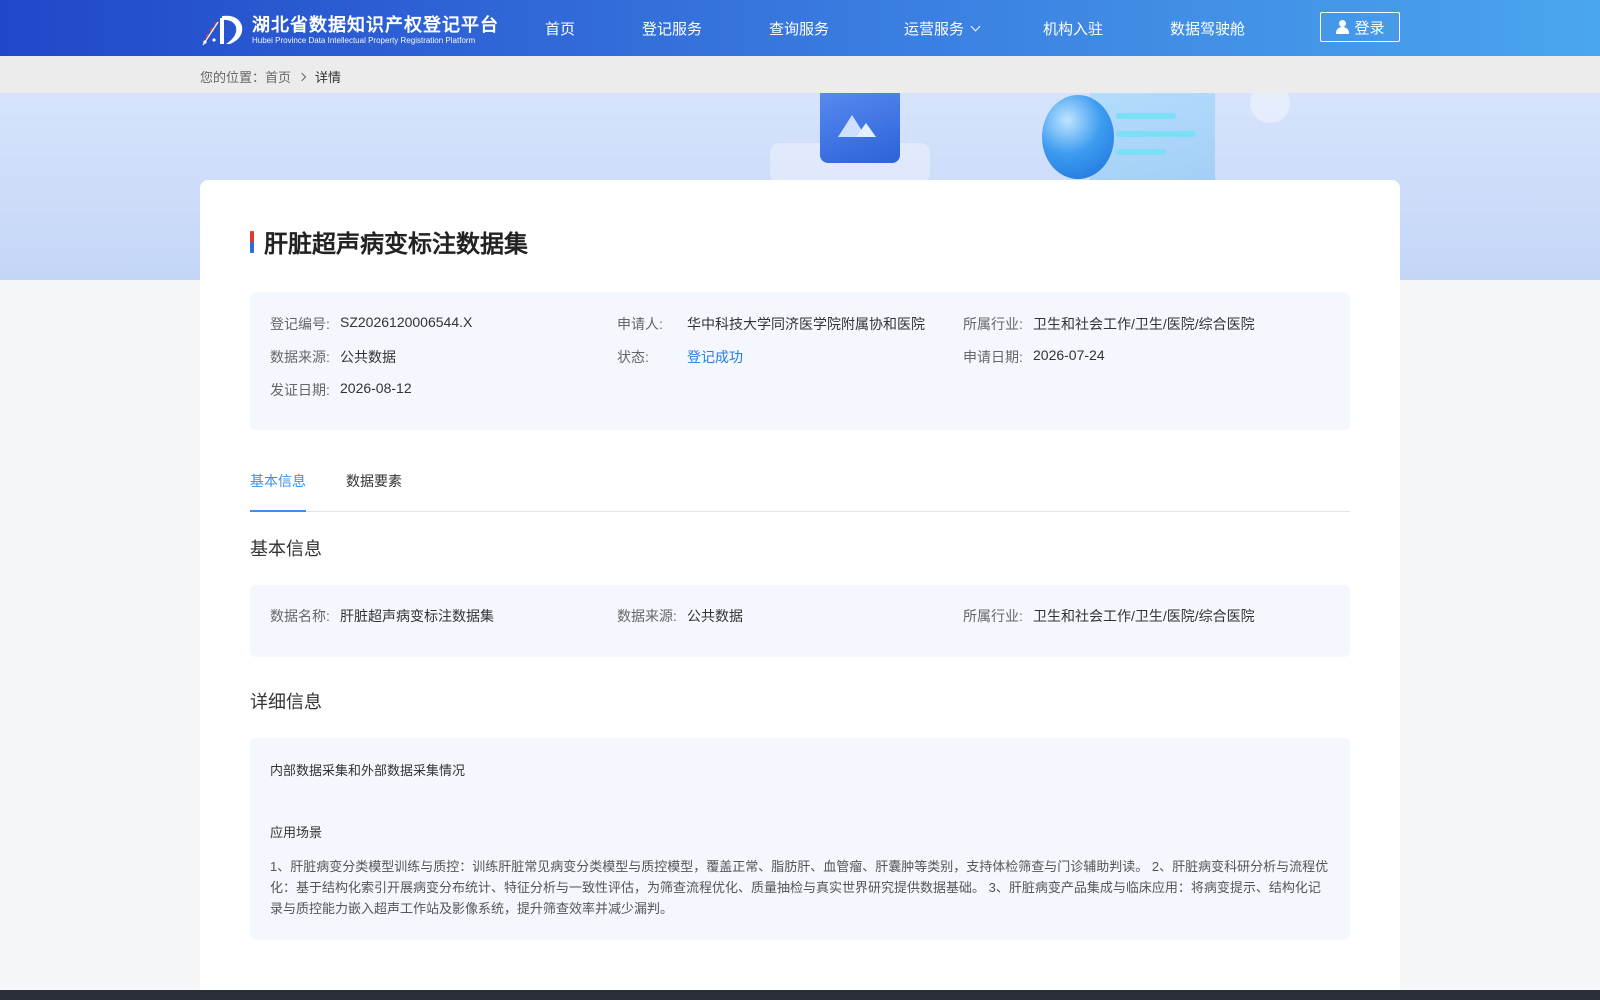  I want to click on logo-title: 湖北省数据知识产权登记平台, so click(375, 25).